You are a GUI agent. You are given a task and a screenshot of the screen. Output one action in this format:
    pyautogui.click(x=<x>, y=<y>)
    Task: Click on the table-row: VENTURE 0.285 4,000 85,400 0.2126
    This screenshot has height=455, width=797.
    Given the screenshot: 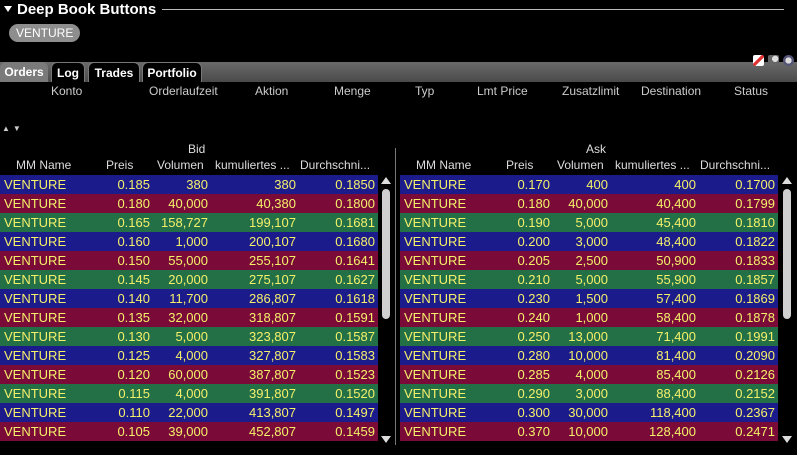 What is the action you would take?
    pyautogui.click(x=589, y=374)
    